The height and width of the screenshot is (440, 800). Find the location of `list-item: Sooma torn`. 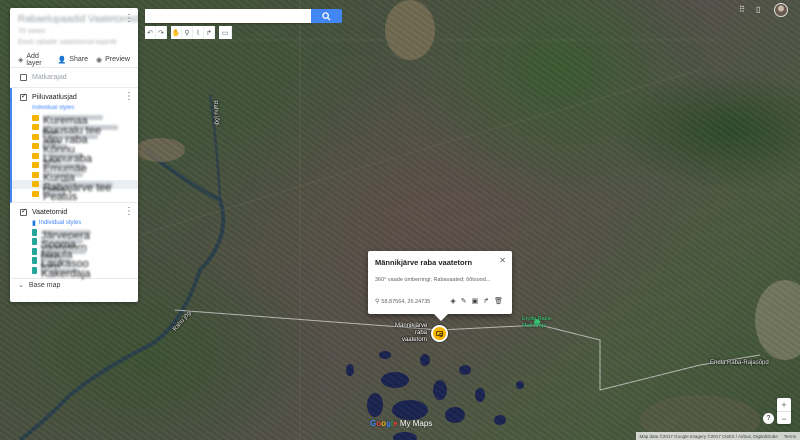

list-item: Sooma torn is located at coordinates (75, 250).